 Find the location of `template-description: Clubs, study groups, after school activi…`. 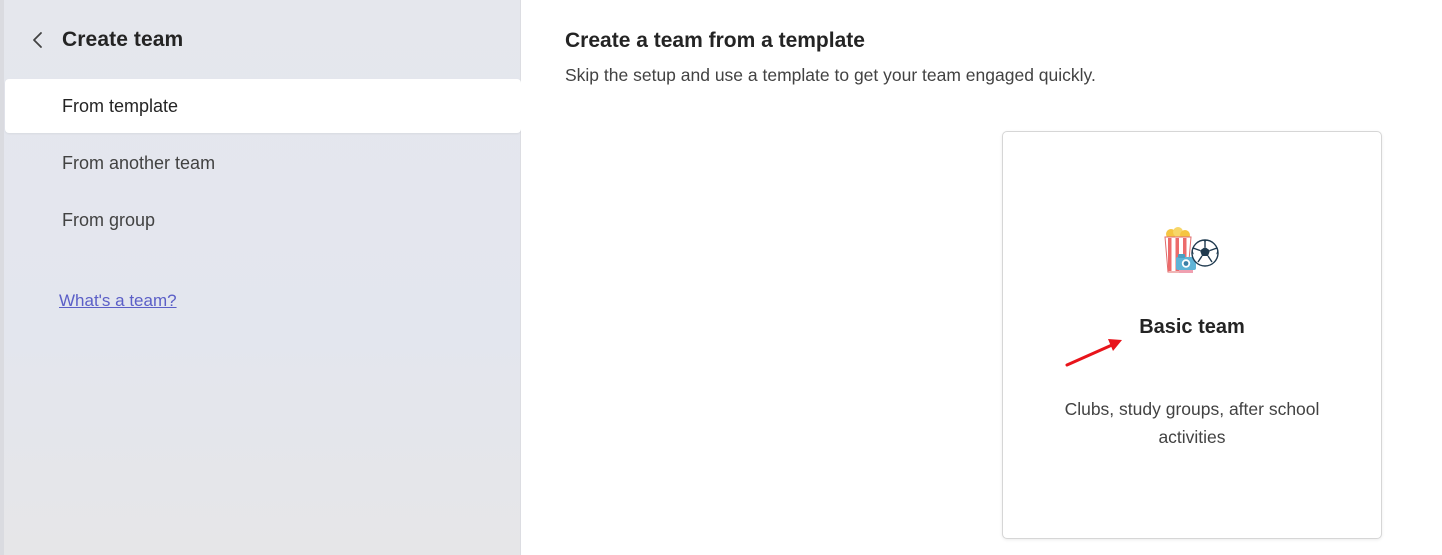

template-description: Clubs, study groups, after school activi… is located at coordinates (1192, 423).